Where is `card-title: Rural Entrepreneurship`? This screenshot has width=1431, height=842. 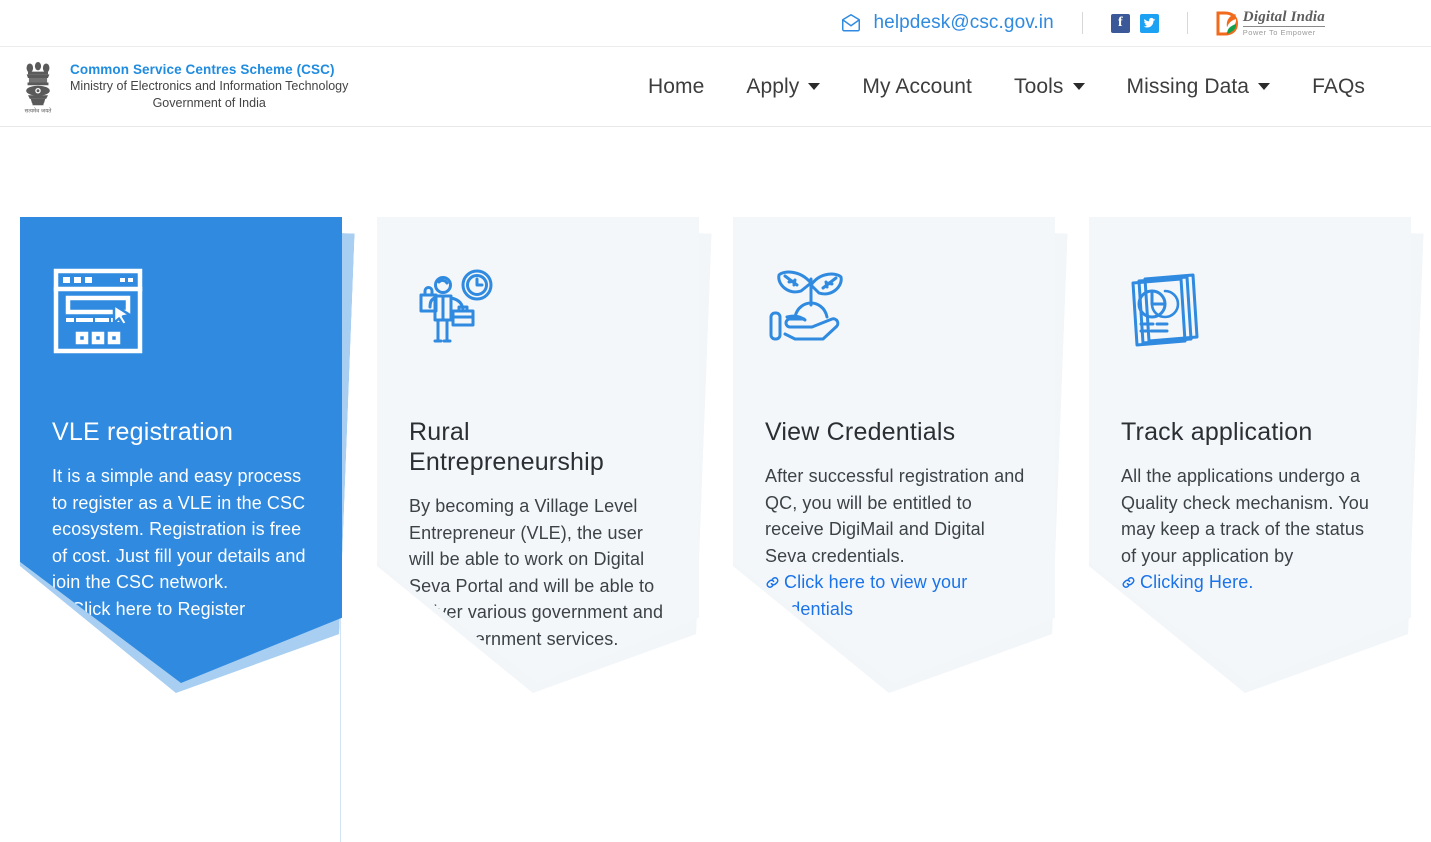
card-title: Rural Entrepreneurship is located at coordinates (506, 447).